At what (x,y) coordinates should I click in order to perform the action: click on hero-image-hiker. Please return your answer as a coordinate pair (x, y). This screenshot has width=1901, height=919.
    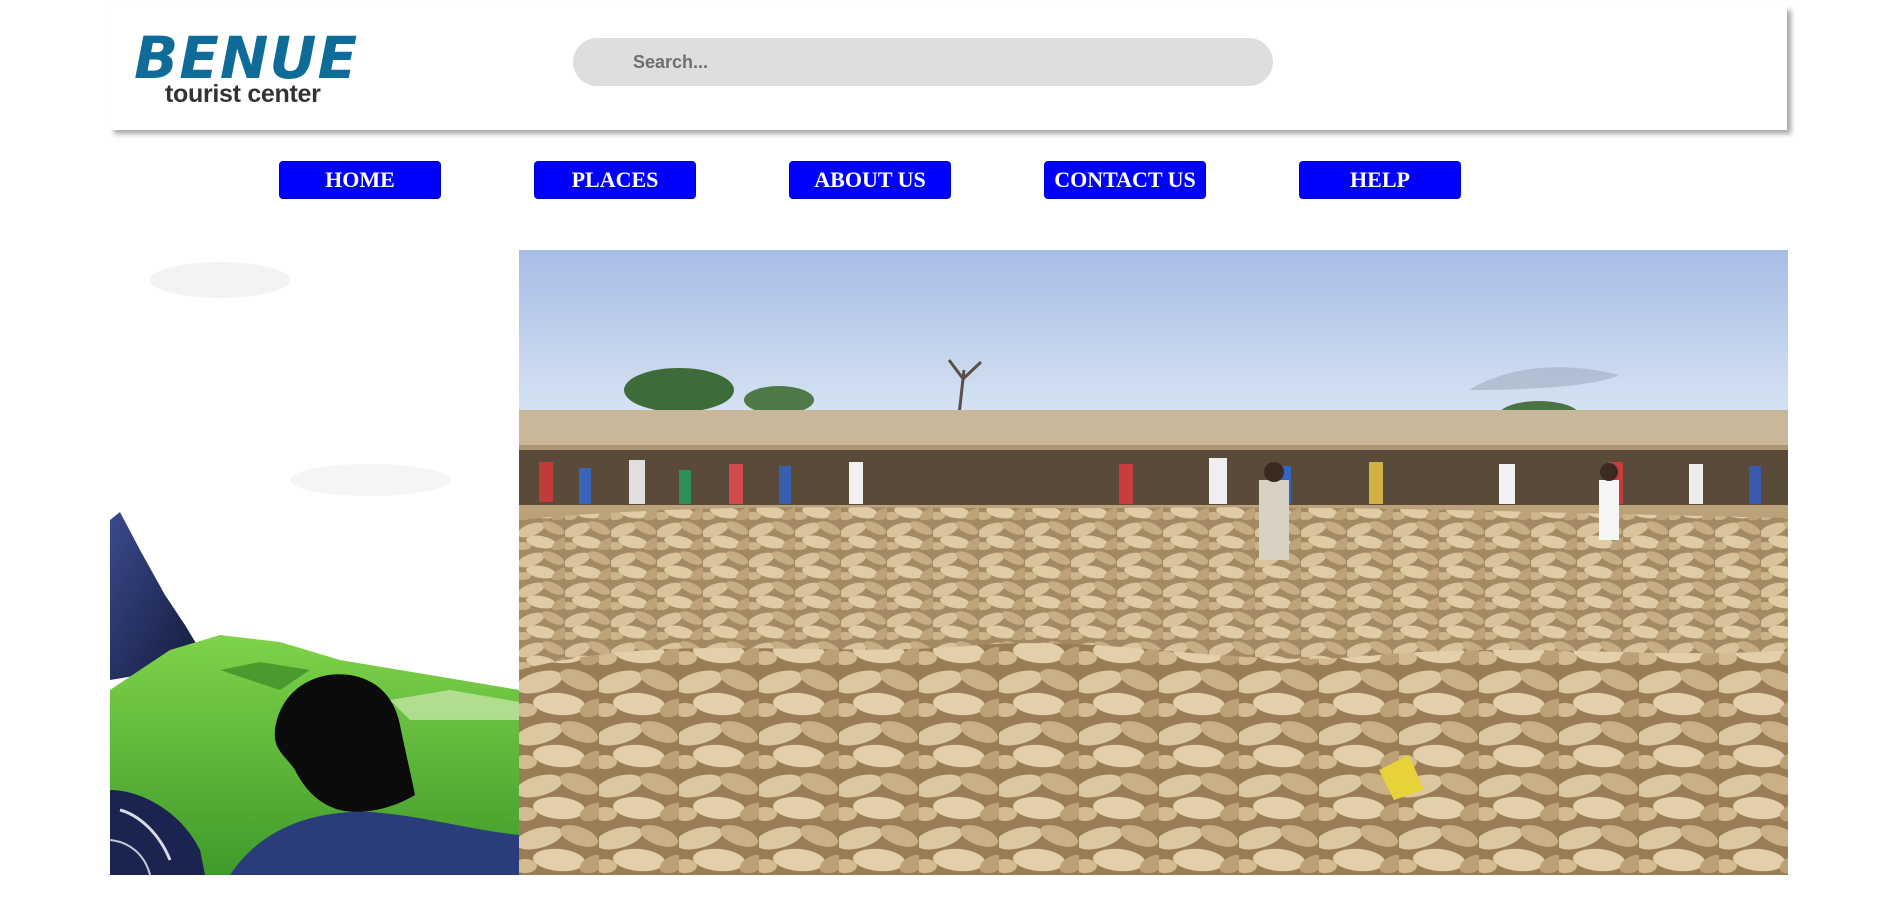
    Looking at the image, I should click on (314, 562).